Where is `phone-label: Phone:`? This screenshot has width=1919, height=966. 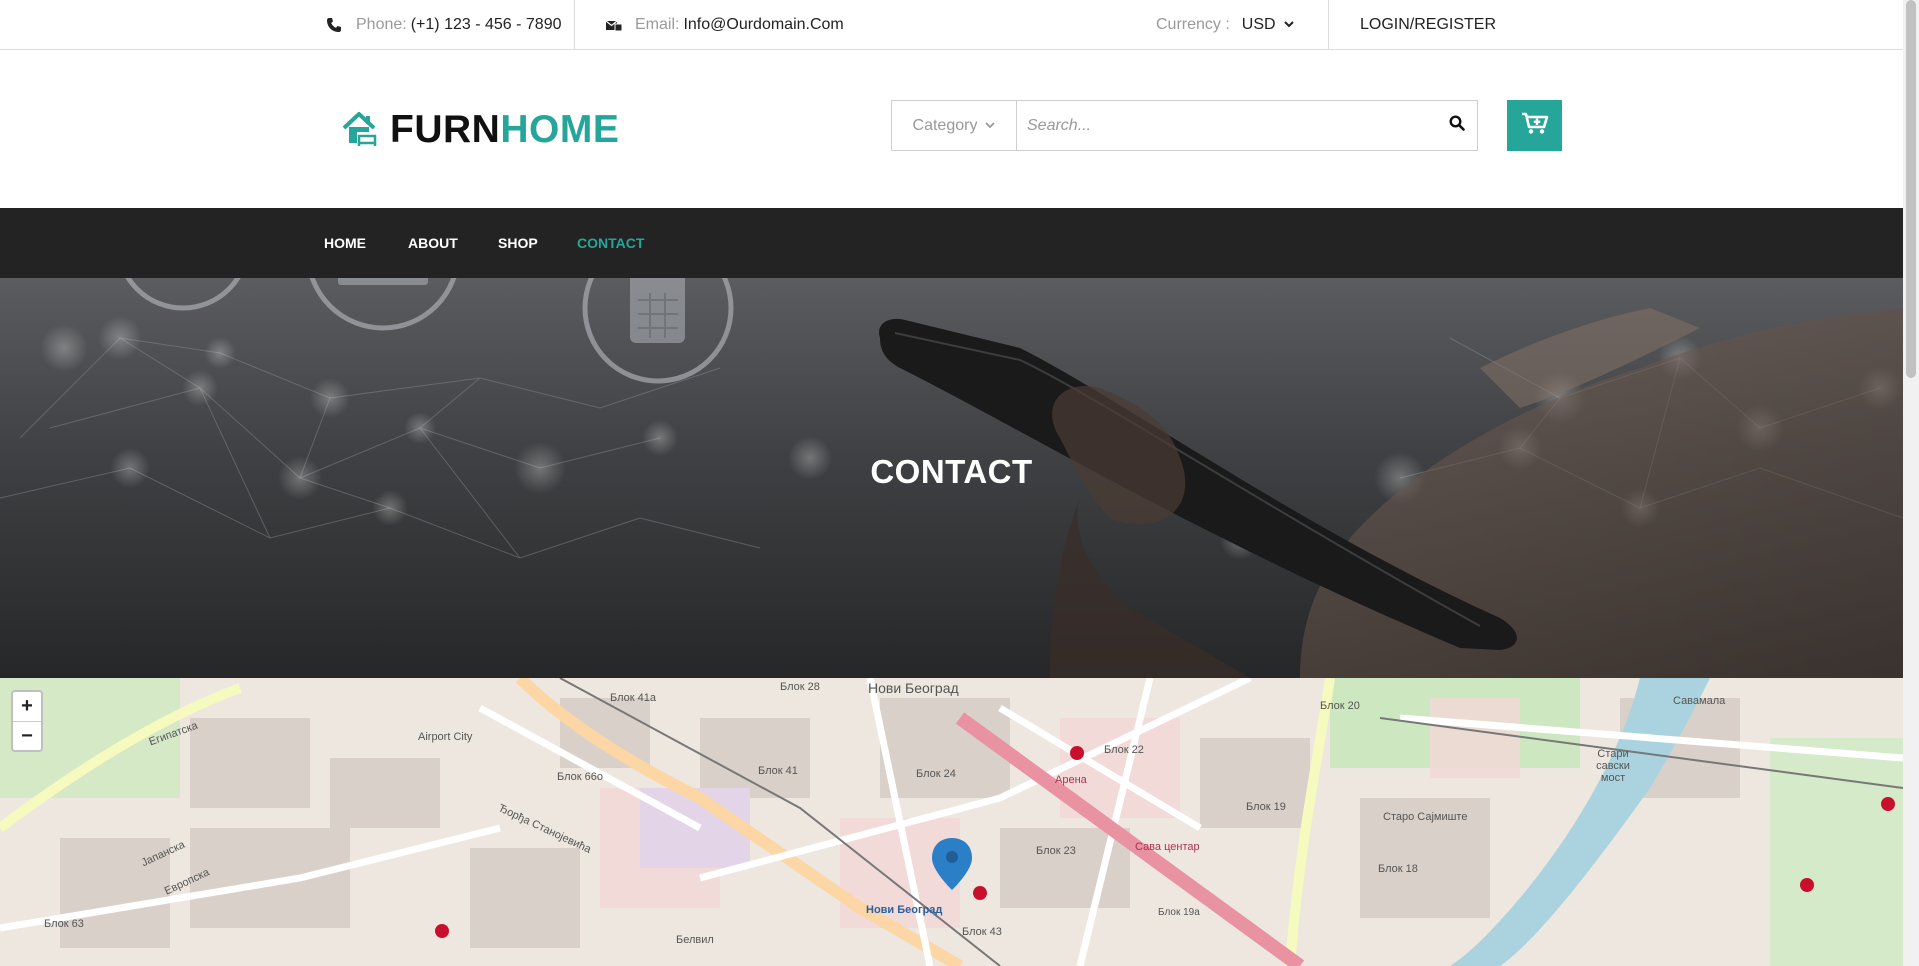 phone-label: Phone: is located at coordinates (381, 24).